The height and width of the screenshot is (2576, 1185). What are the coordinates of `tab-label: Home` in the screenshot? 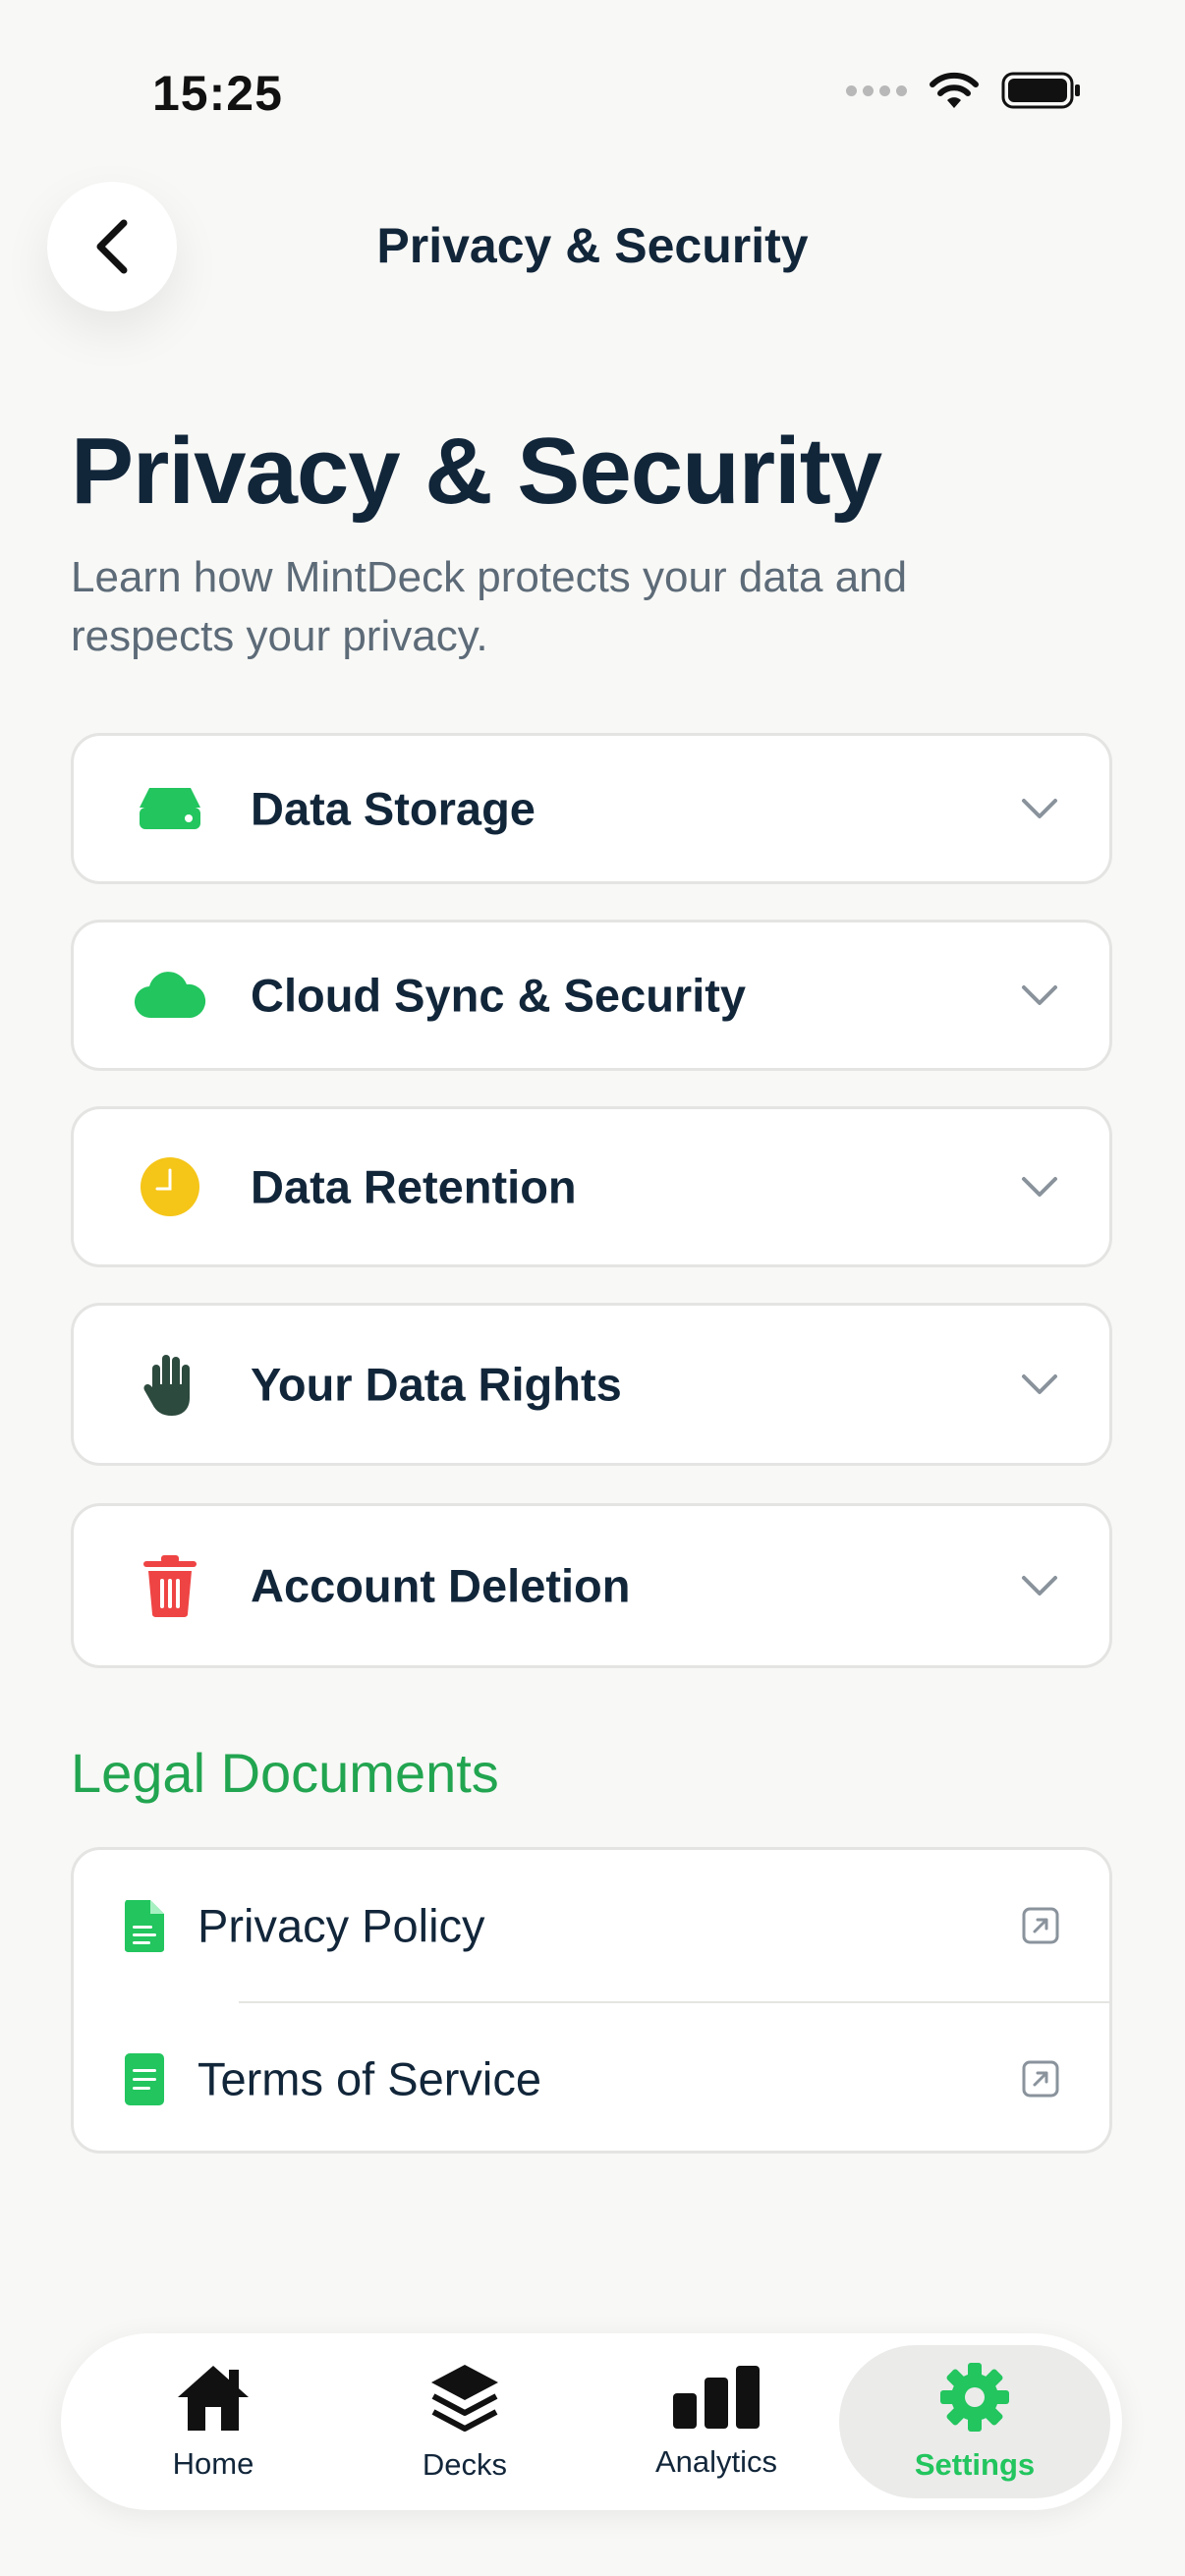 It's located at (213, 2463).